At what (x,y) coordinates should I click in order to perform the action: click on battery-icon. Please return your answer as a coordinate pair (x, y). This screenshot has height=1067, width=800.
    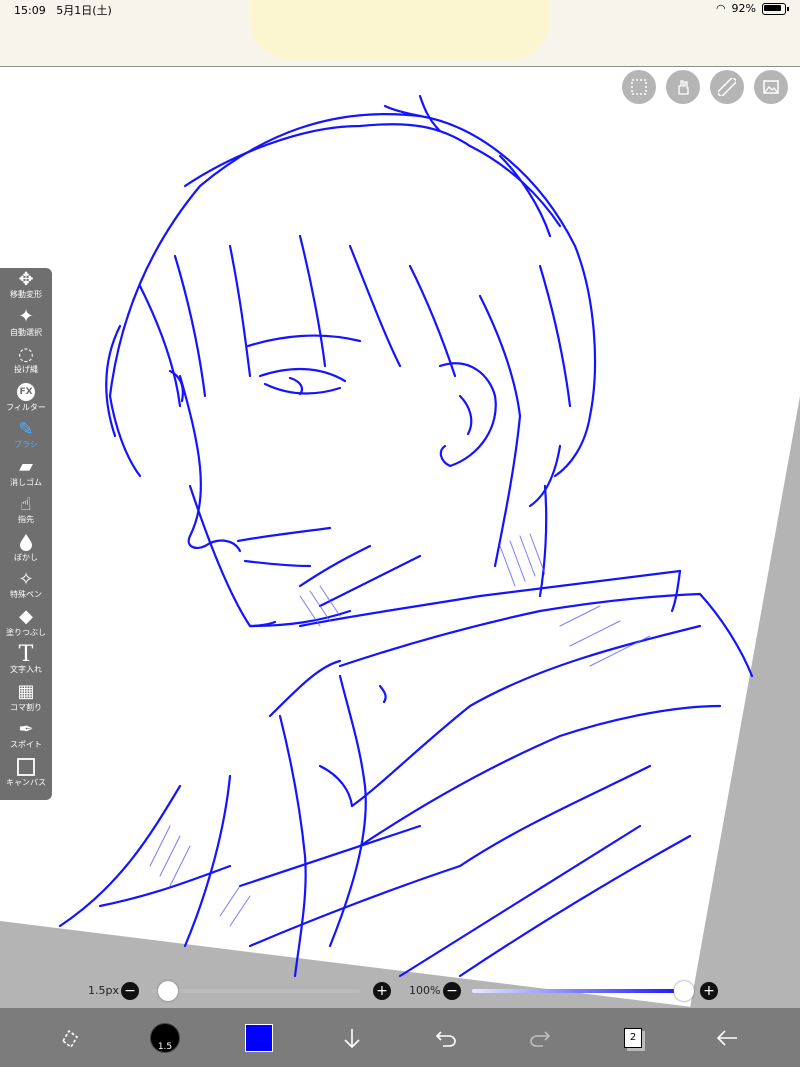
    Looking at the image, I should click on (775, 8).